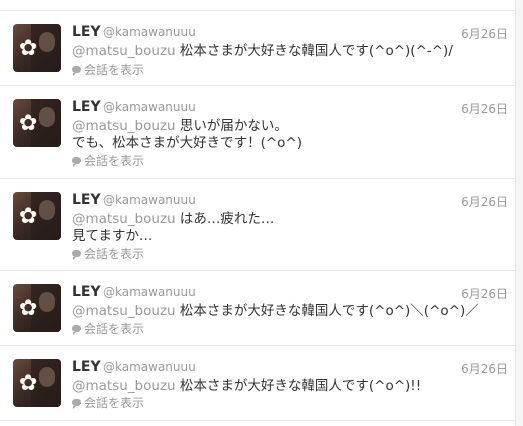 This screenshot has width=523, height=426. I want to click on tweet-text: @matsu_bouzu 松本さまが大好きな韓国人です(^o^)(^-^)/, so click(292, 51).